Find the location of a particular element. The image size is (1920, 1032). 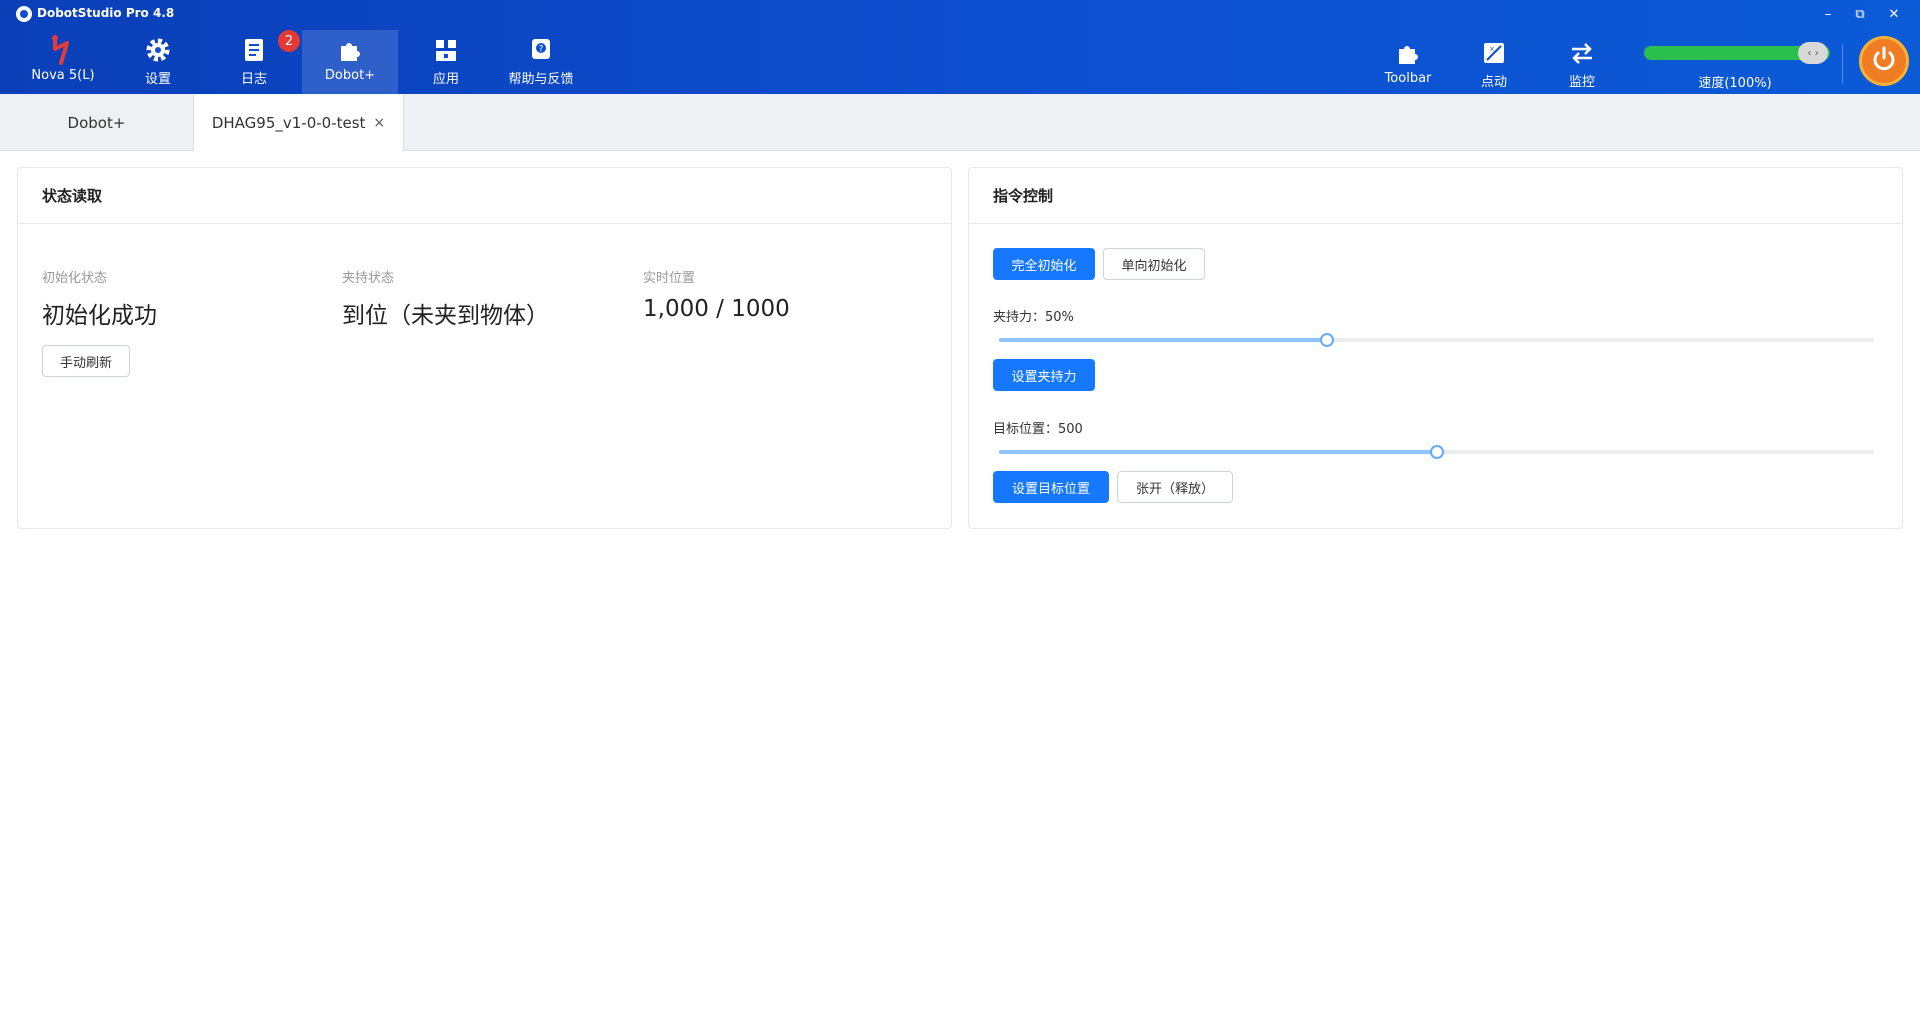

power-icon is located at coordinates (1884, 61).